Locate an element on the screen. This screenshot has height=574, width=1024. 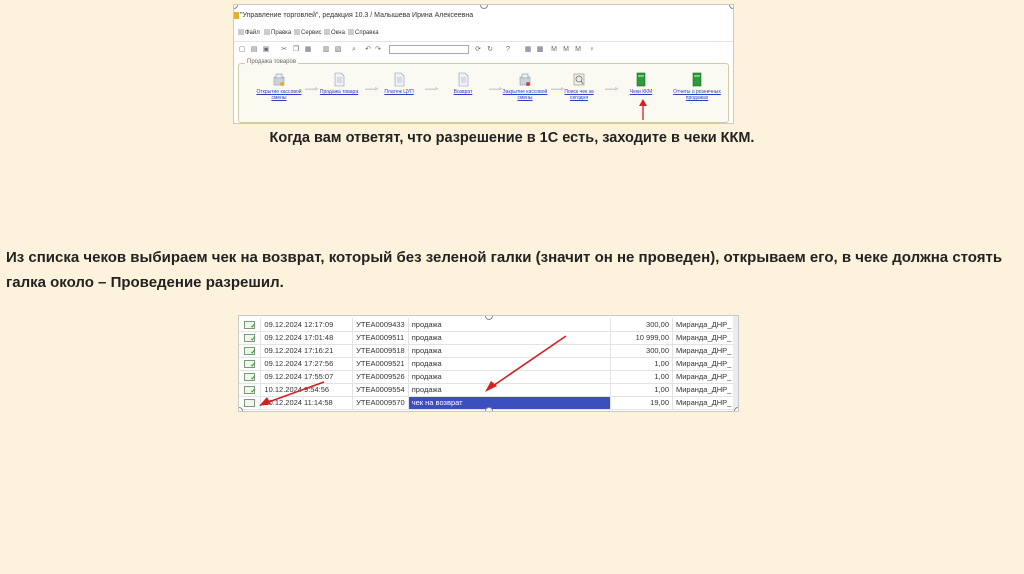
cell-number: УТЕА0009511 is located at coordinates (380, 338).